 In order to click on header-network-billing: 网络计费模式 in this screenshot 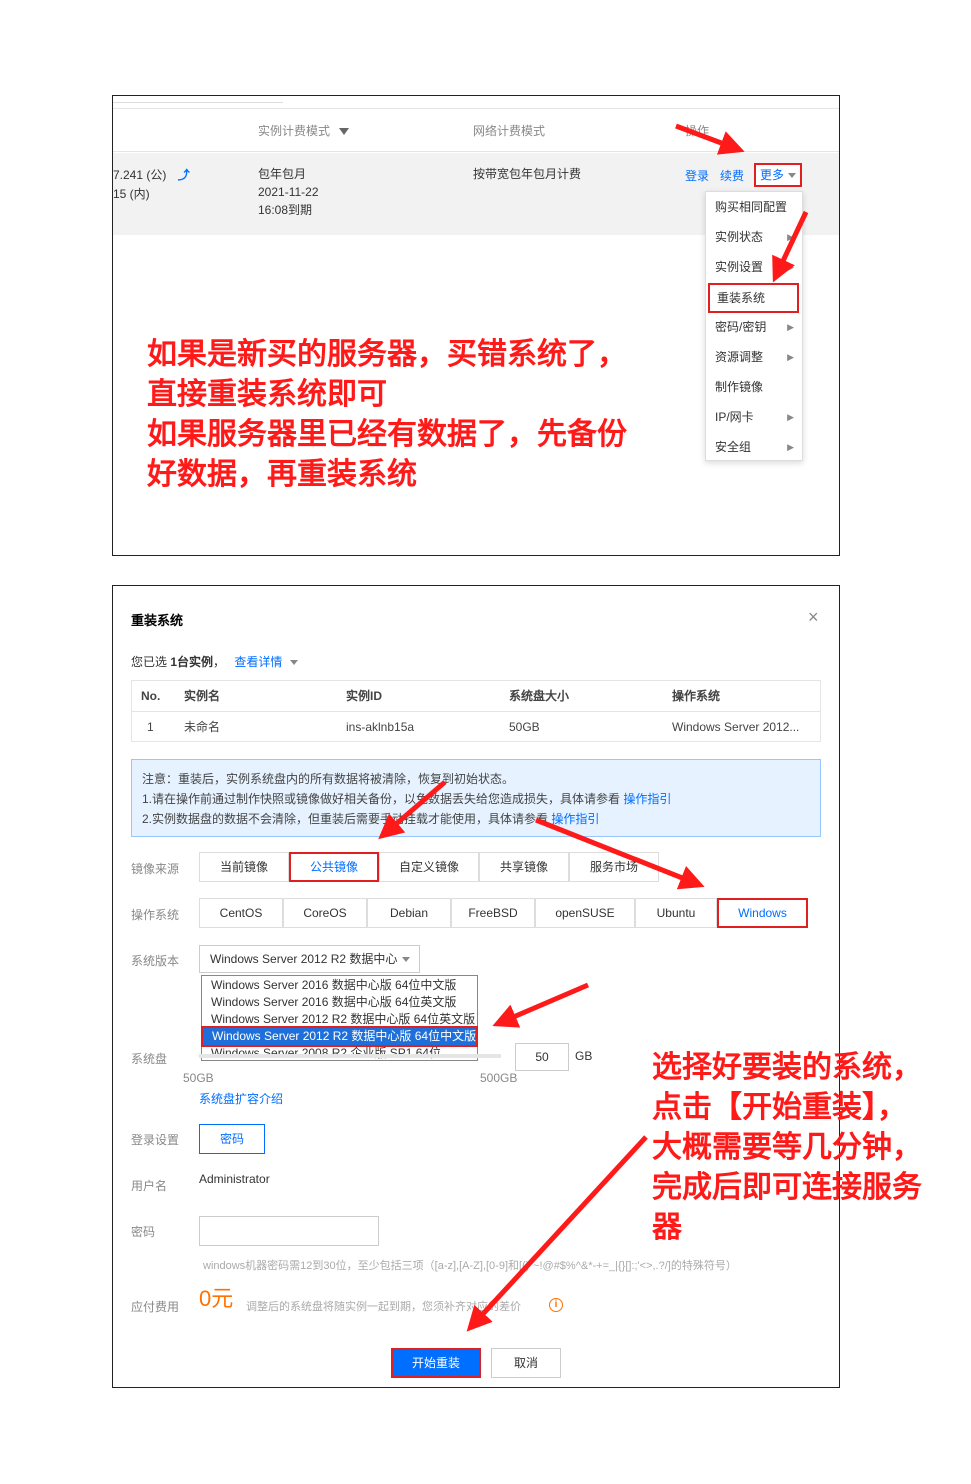, I will do `click(509, 131)`.